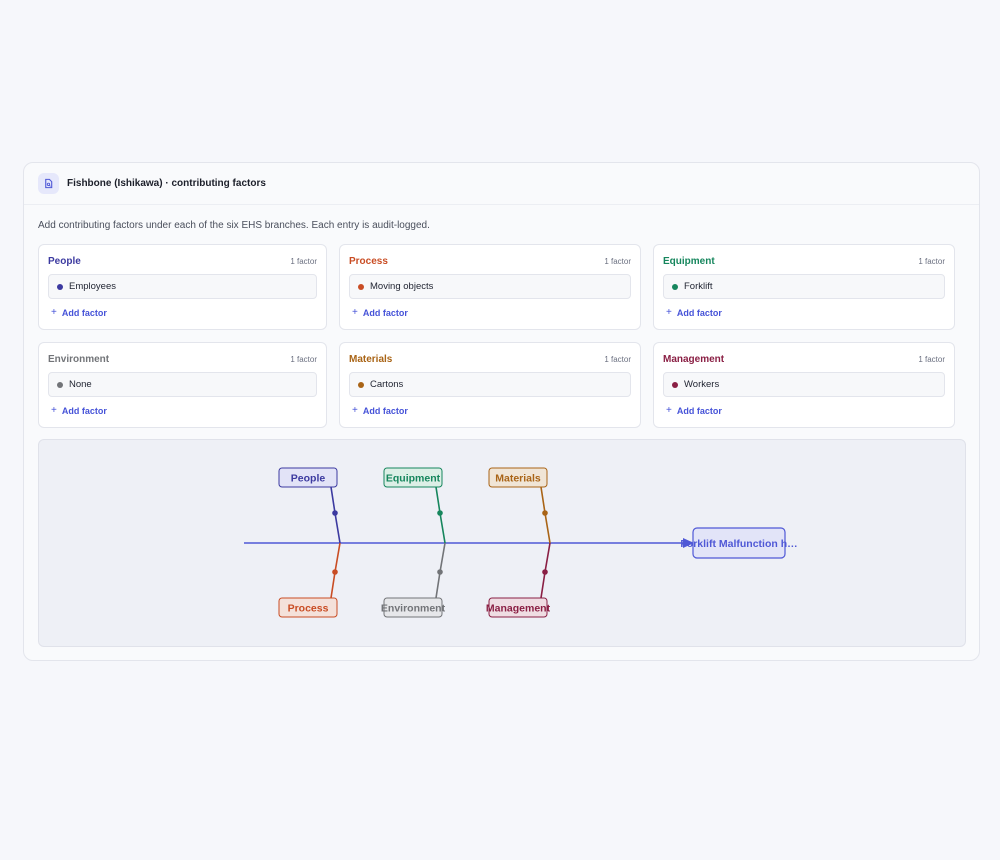 The width and height of the screenshot is (1000, 860). Describe the element at coordinates (545, 572) in the screenshot. I see `bone-node-management` at that location.